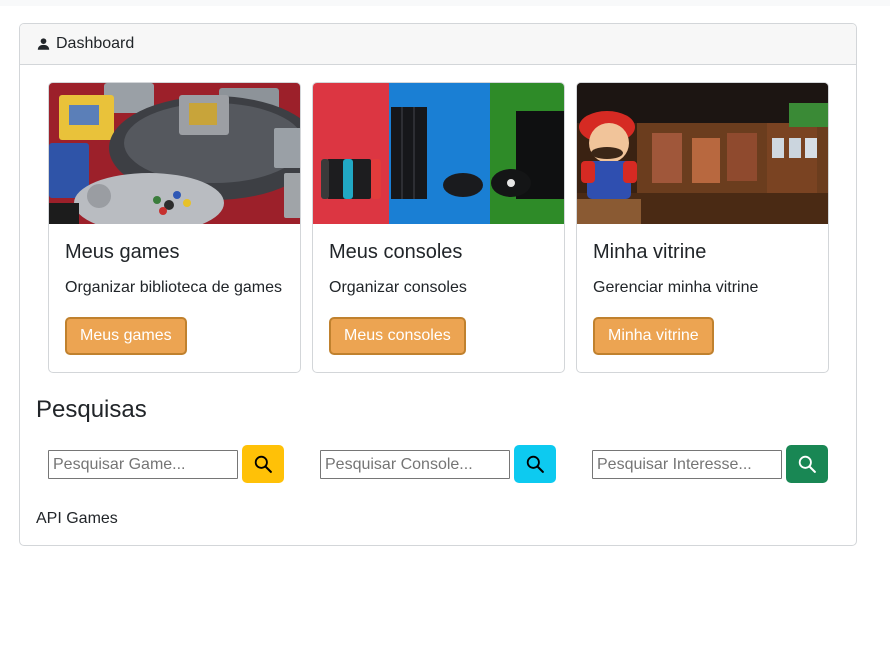 This screenshot has width=890, height=656. Describe the element at coordinates (438, 44) in the screenshot. I see `panel-header: Dashboard` at that location.